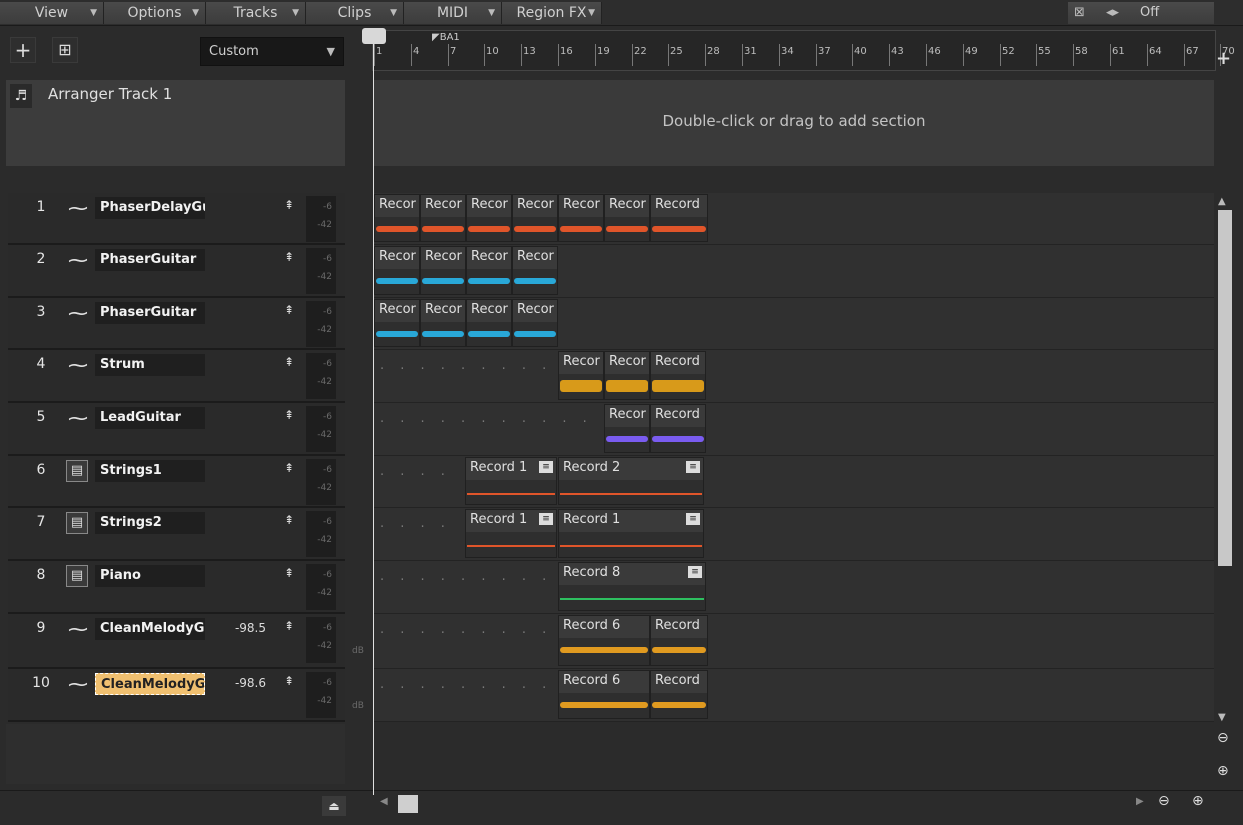  Describe the element at coordinates (23, 50) in the screenshot. I see `add-track-button: +` at that location.